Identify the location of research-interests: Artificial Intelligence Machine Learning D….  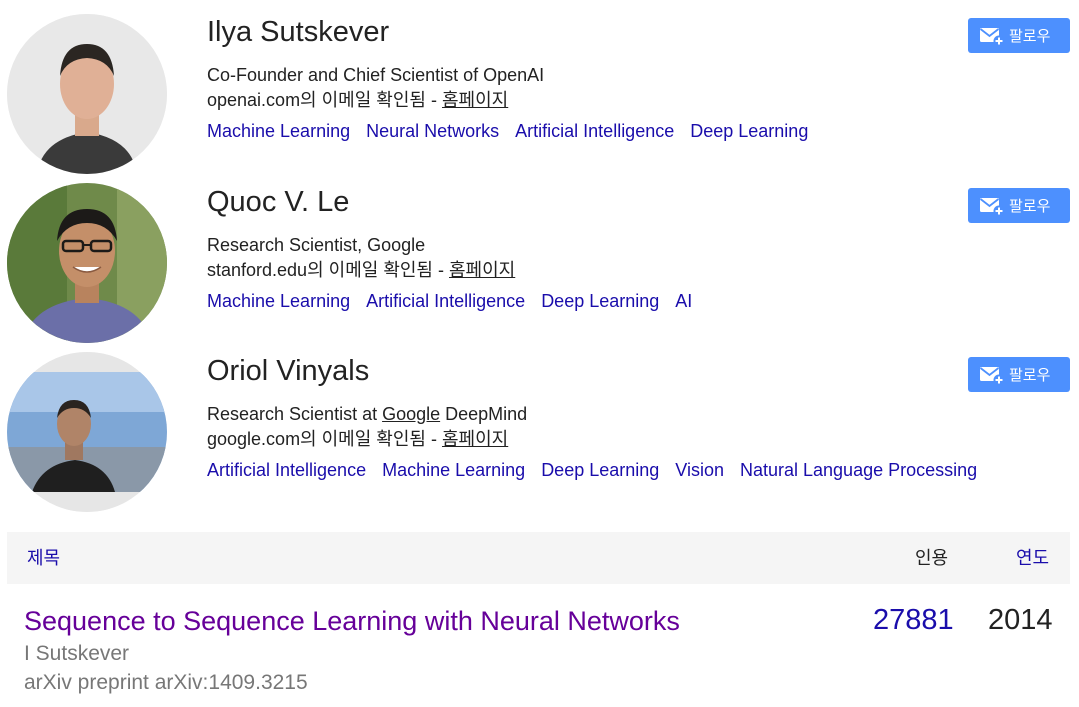
(600, 470).